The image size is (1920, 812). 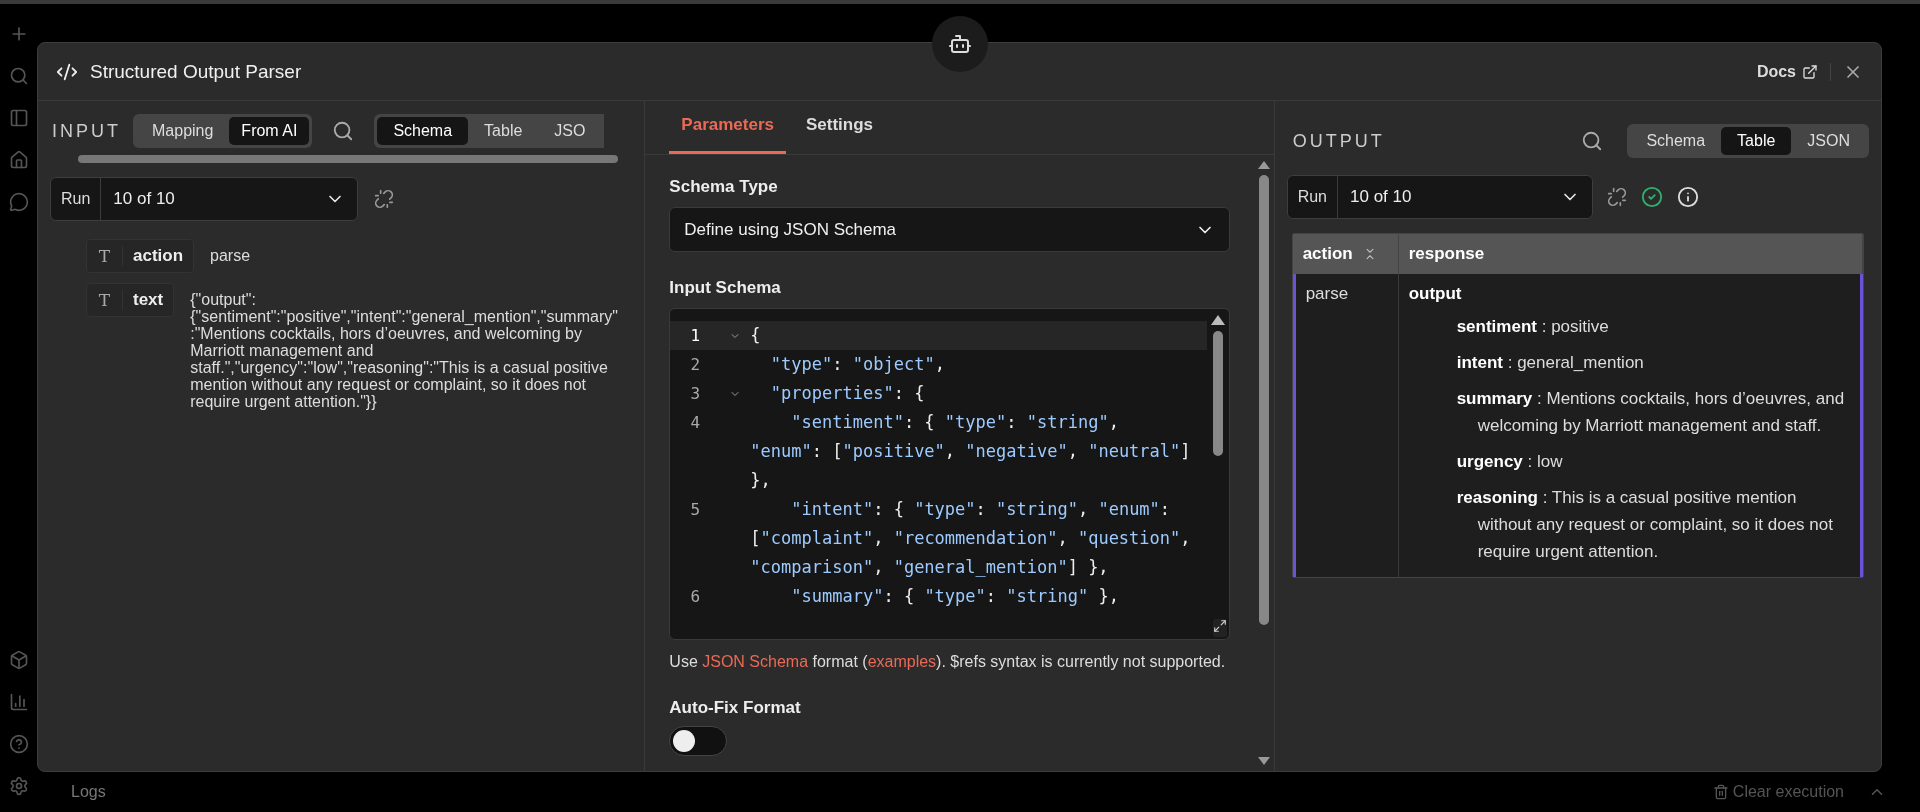 What do you see at coordinates (86, 131) in the screenshot?
I see `input-heading: INPUT` at bounding box center [86, 131].